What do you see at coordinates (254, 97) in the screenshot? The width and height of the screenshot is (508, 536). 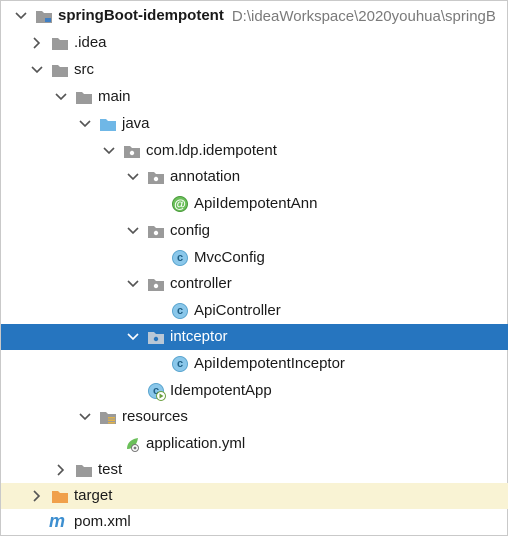 I see `tree-row-main: main` at bounding box center [254, 97].